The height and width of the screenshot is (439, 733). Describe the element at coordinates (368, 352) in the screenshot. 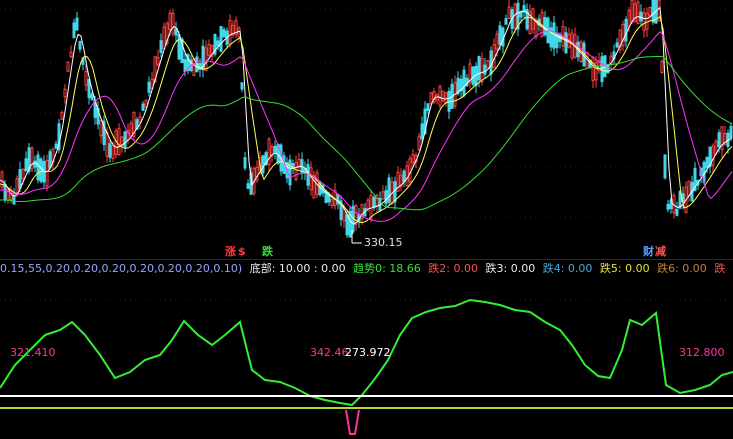

I see `indicator-value-label-3: 273.972` at that location.